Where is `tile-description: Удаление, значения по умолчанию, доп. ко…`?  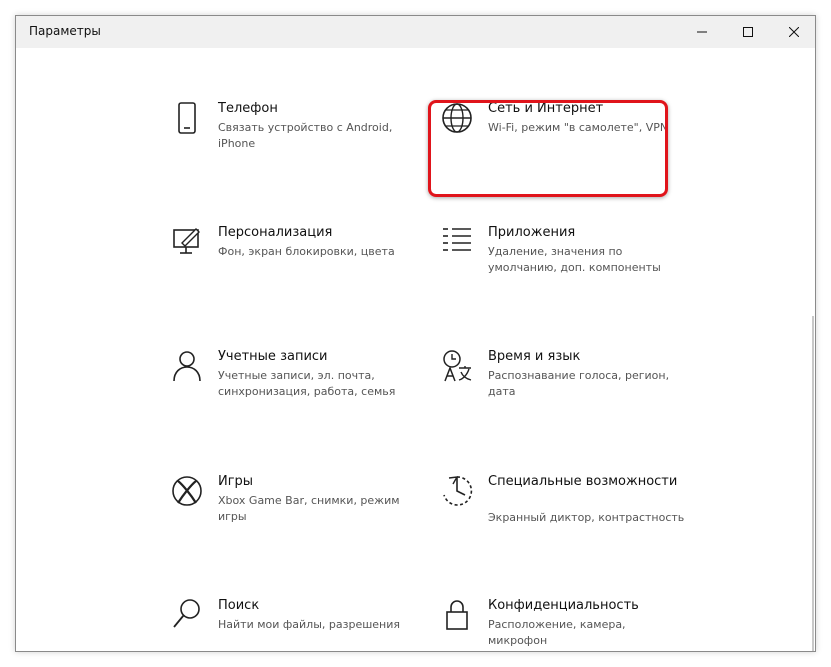 tile-description: Удаление, значения по умолчанию, доп. ко… is located at coordinates (574, 259).